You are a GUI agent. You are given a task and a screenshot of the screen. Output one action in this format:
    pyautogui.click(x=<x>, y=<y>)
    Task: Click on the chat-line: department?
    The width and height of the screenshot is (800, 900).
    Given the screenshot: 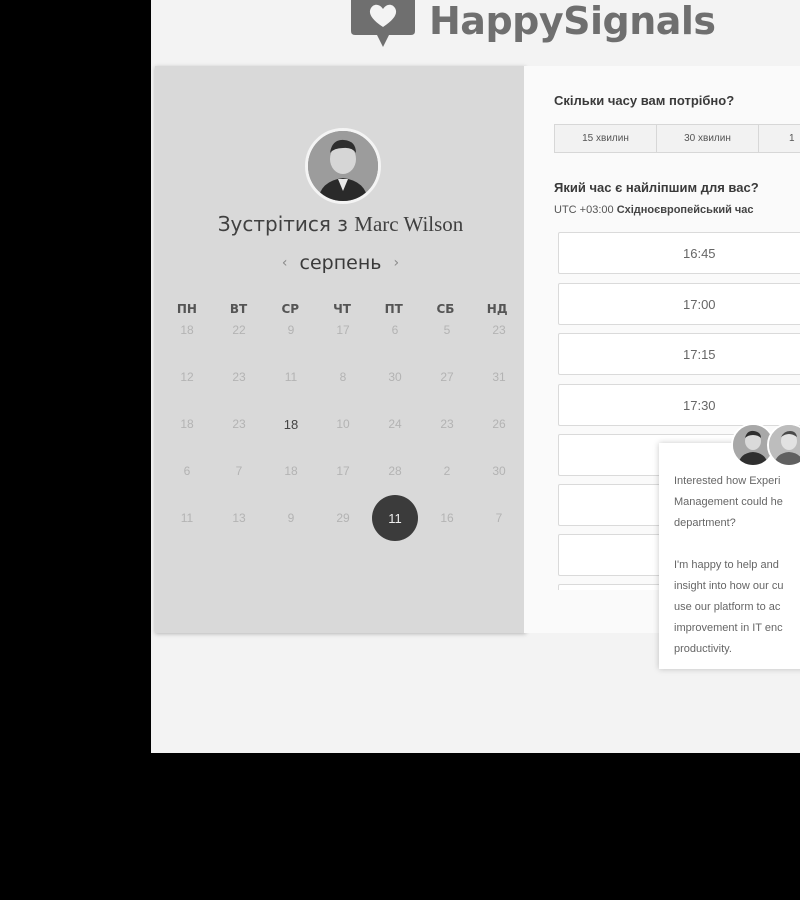 What is the action you would take?
    pyautogui.click(x=705, y=523)
    